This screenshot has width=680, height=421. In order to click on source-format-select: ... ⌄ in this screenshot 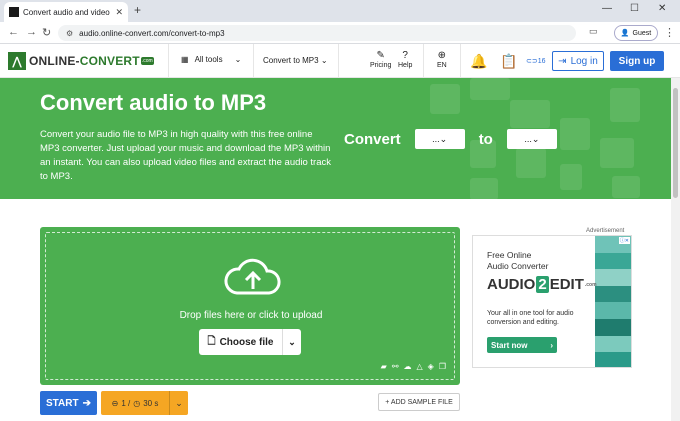, I will do `click(439, 139)`.